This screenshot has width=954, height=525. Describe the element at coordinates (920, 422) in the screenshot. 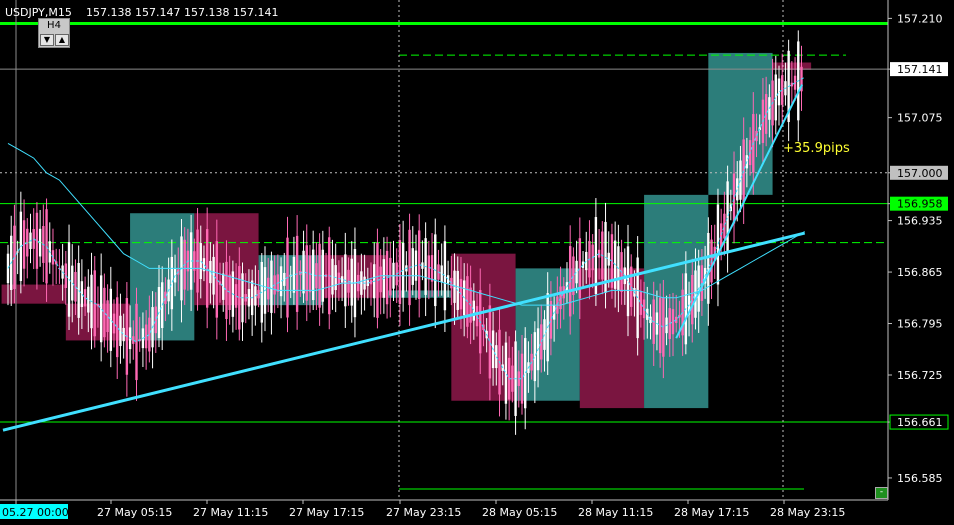

I see `price-label-text: 156.661` at that location.